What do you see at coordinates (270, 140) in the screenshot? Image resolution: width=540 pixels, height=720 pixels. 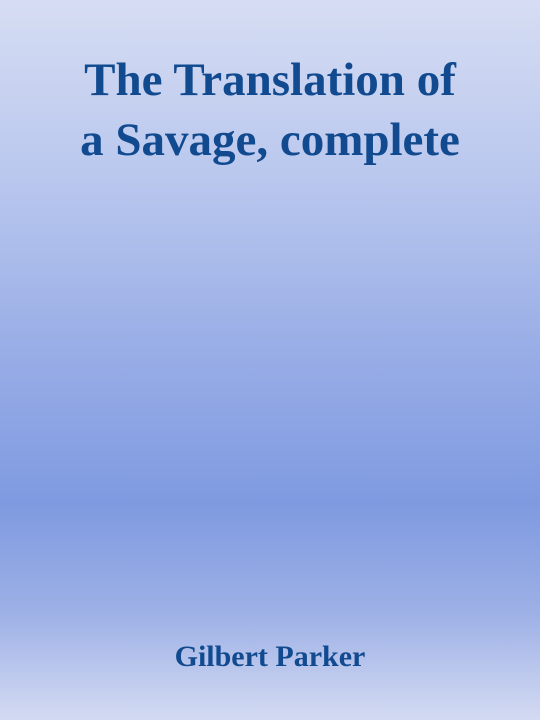 I see `book-title-line-2: a Savage, complete` at bounding box center [270, 140].